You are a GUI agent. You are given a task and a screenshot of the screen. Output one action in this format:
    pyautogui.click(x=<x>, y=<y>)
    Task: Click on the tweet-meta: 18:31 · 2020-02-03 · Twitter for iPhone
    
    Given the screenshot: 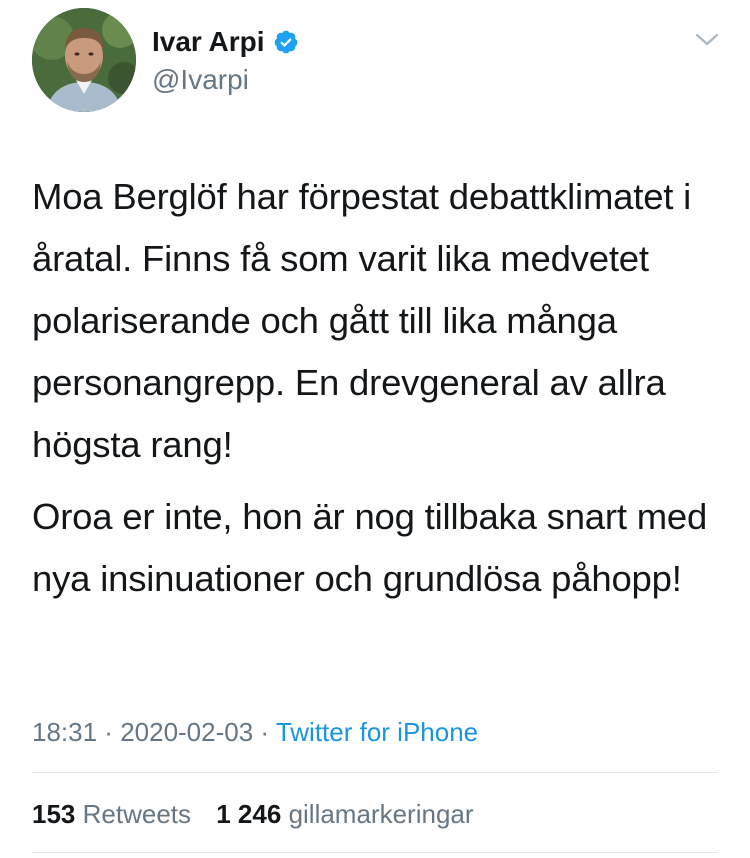 What is the action you would take?
    pyautogui.click(x=255, y=732)
    